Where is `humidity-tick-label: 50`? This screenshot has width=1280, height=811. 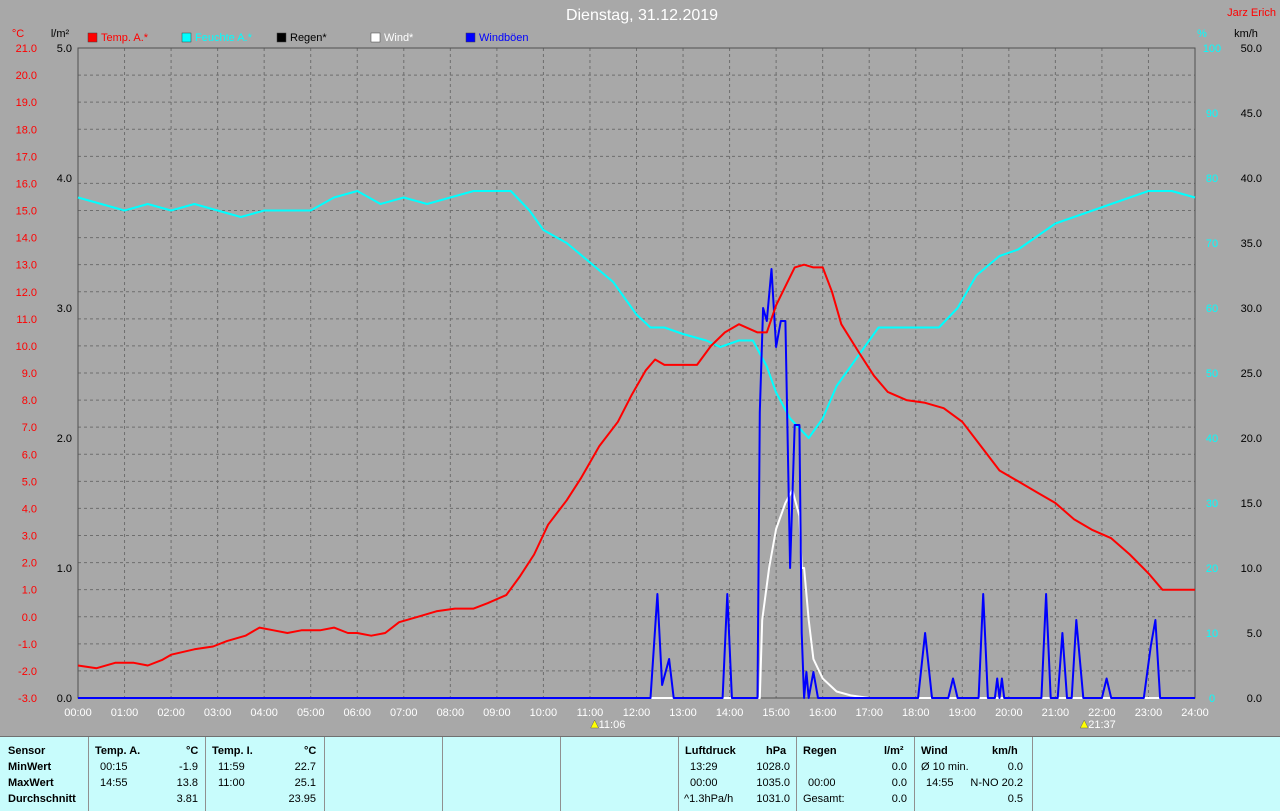
humidity-tick-label: 50 is located at coordinates (1212, 374).